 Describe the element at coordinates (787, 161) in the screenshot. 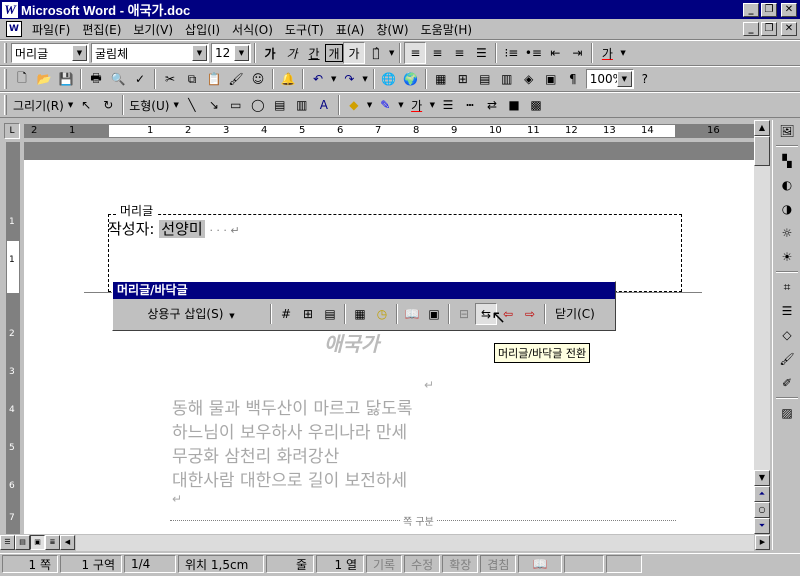

I see `image-control-icon: ▚` at that location.